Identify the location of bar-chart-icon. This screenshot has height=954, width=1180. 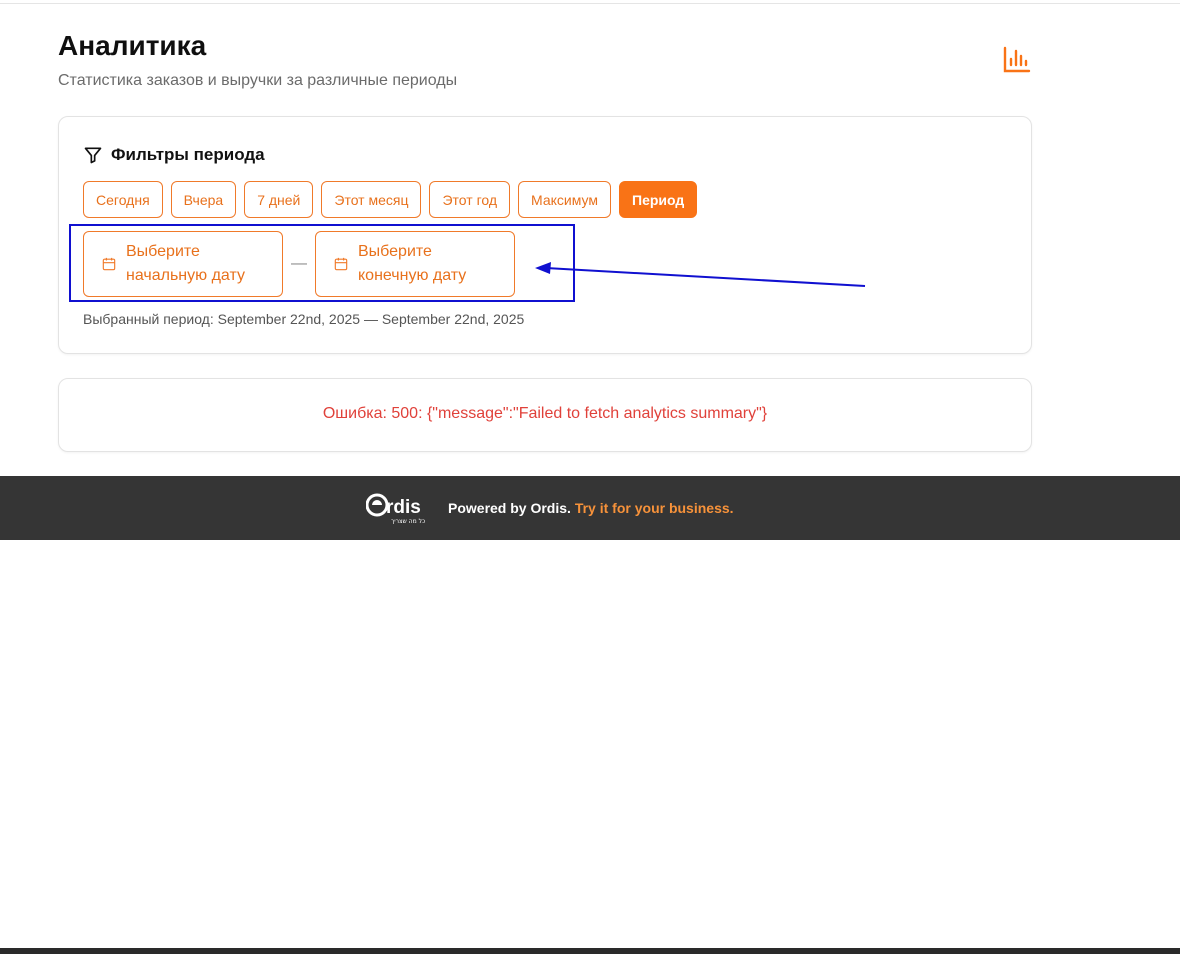
(1017, 60).